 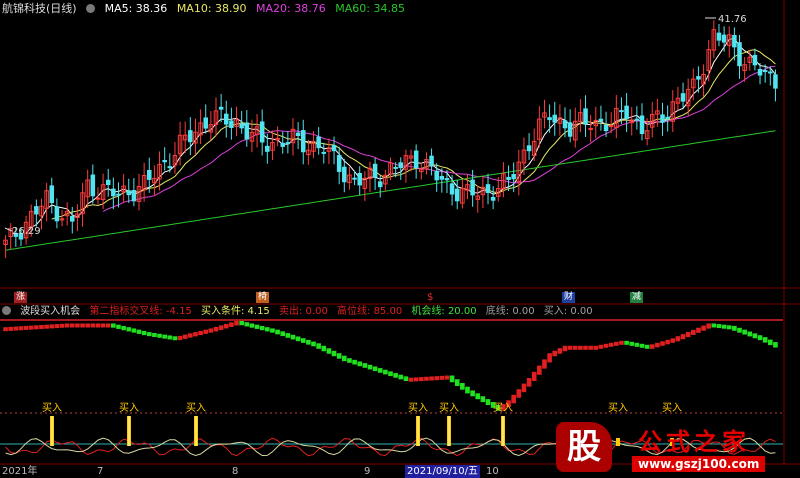 What do you see at coordinates (6, 310) in the screenshot?
I see `indicator-settings-icon` at bounding box center [6, 310].